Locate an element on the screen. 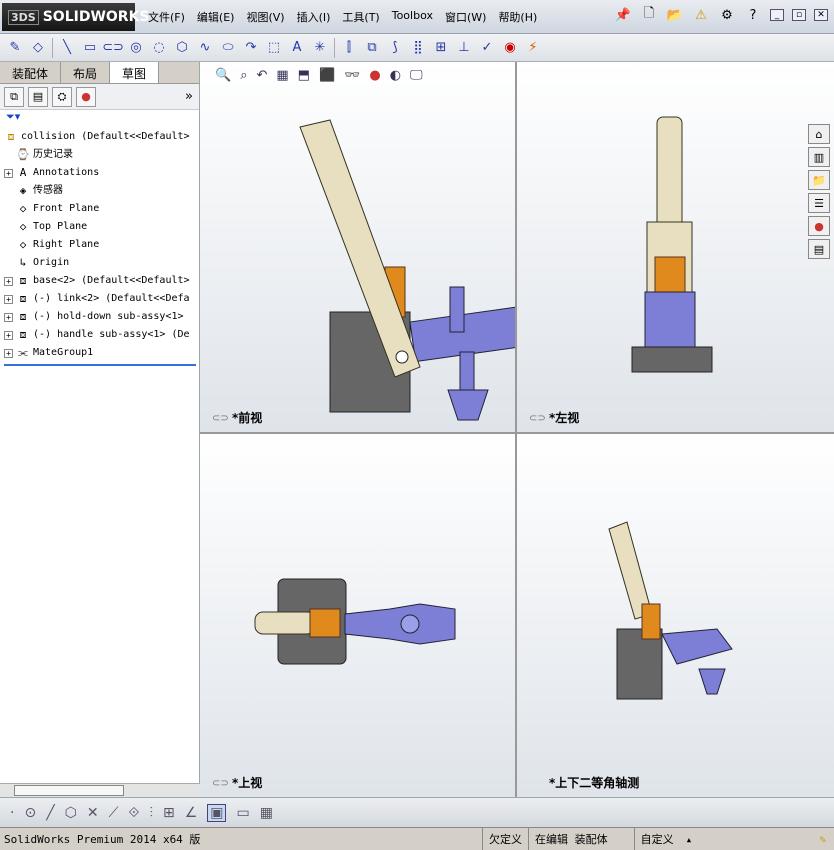 This screenshot has height=850, width=834. grid-icon: ⊞ is located at coordinates (169, 813).